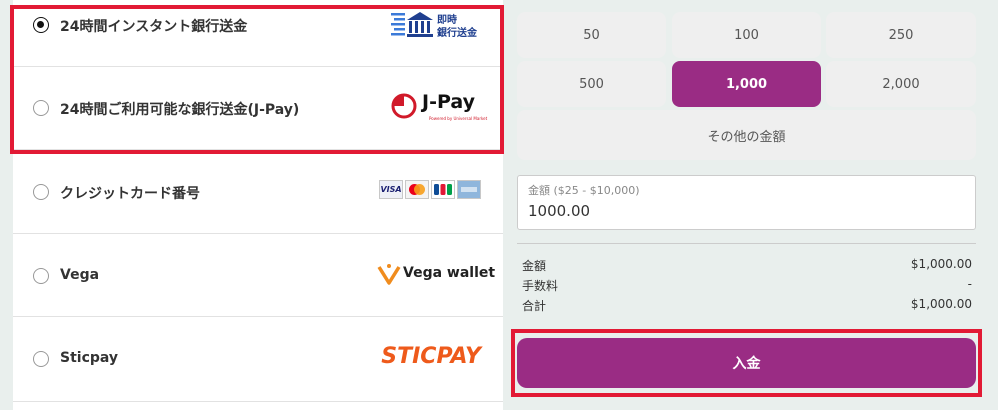 Image resolution: width=998 pixels, height=410 pixels. Describe the element at coordinates (41, 25) in the screenshot. I see `radio-instant-bank` at that location.